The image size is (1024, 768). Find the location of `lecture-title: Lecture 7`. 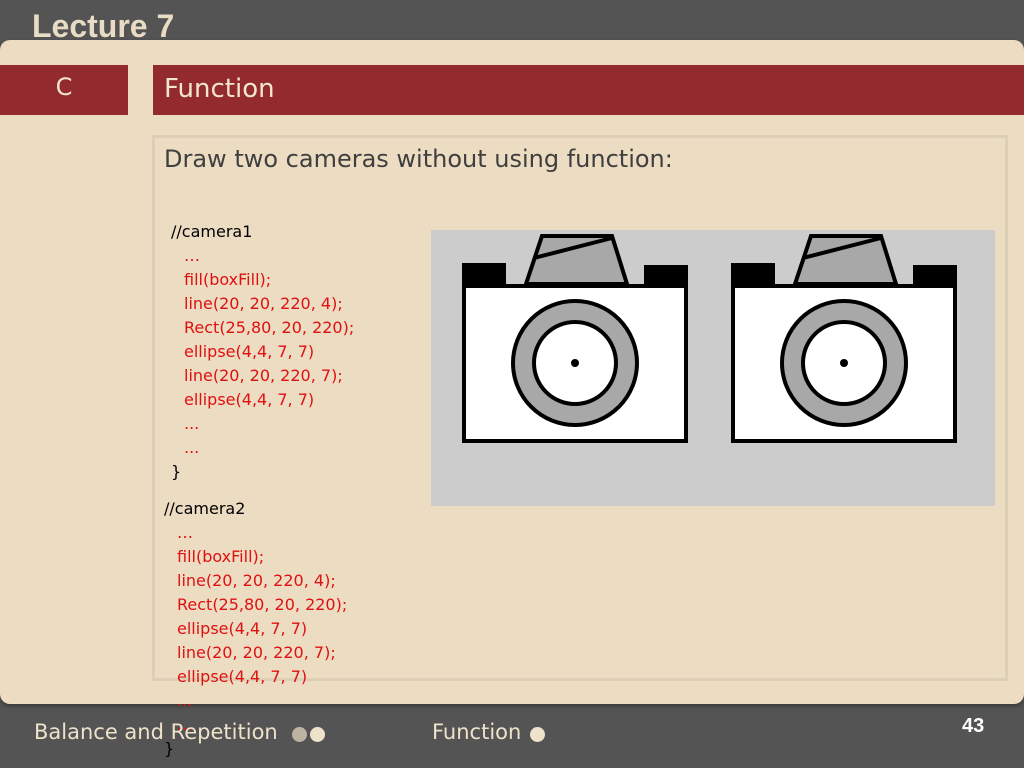

lecture-title: Lecture 7 is located at coordinates (103, 26).